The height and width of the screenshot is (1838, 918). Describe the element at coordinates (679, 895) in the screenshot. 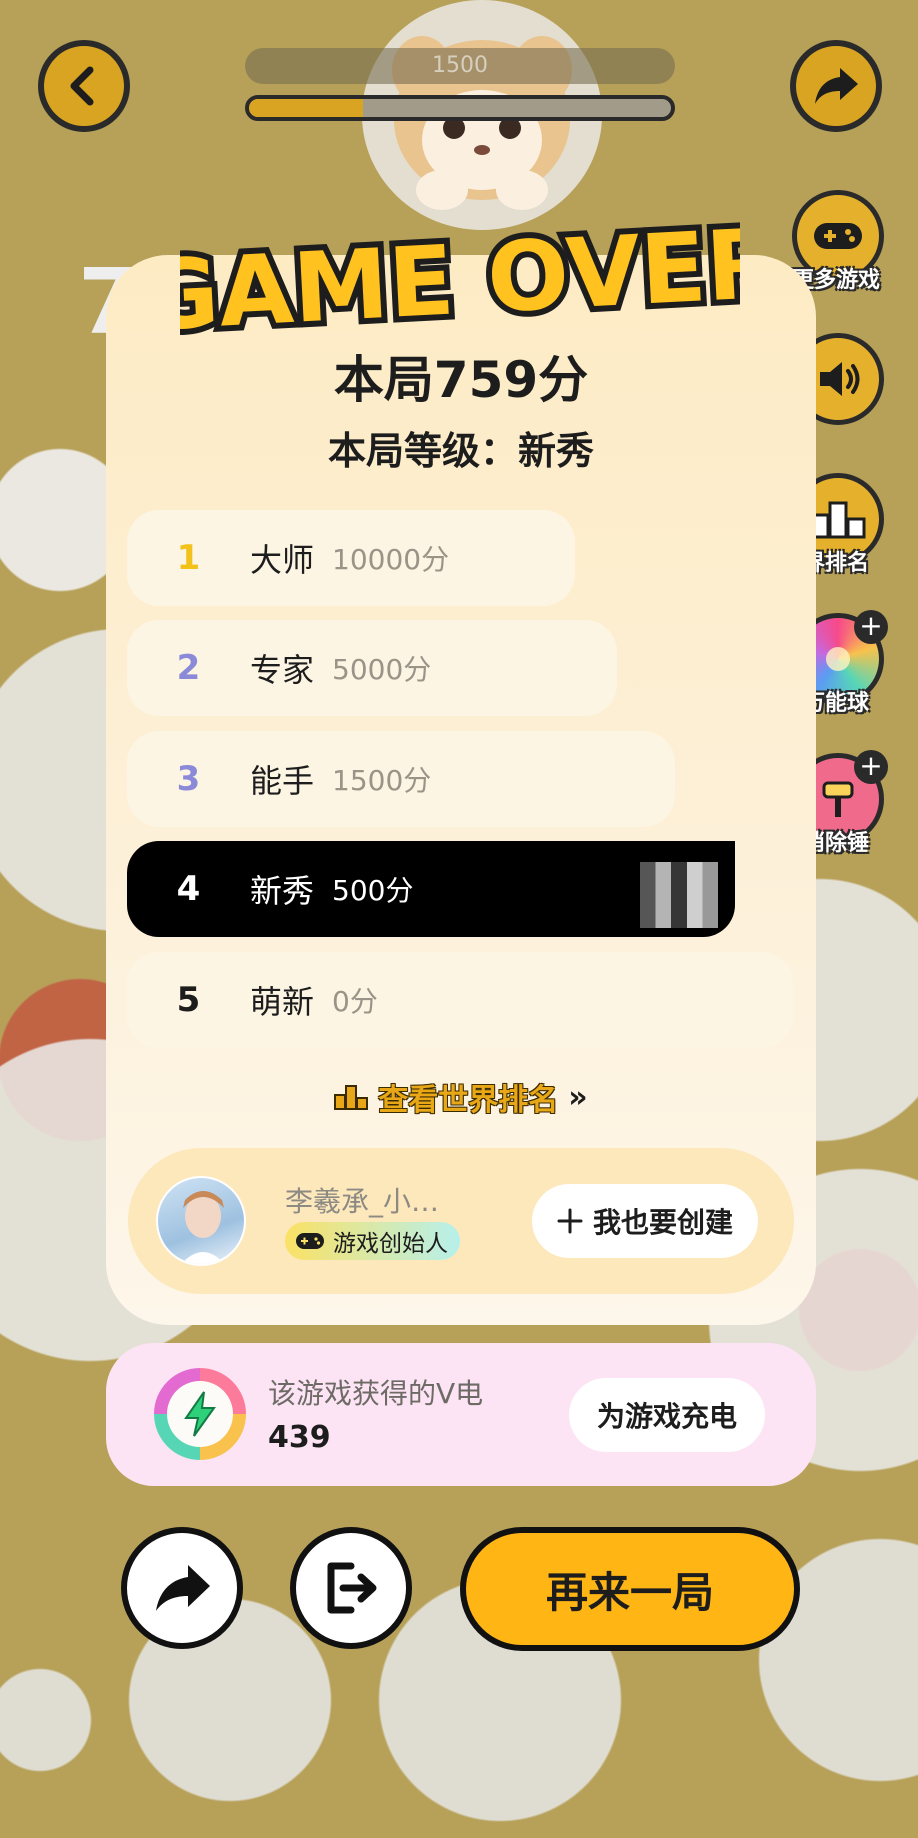

I see `player-marker-avatar` at that location.